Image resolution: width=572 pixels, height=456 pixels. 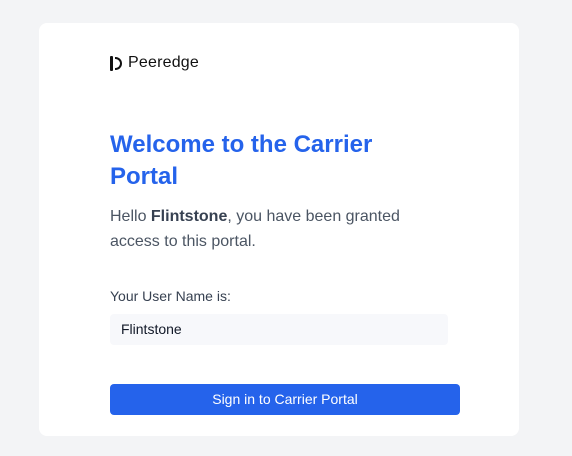 What do you see at coordinates (189, 216) in the screenshot?
I see `greeting-username: Flintstone` at bounding box center [189, 216].